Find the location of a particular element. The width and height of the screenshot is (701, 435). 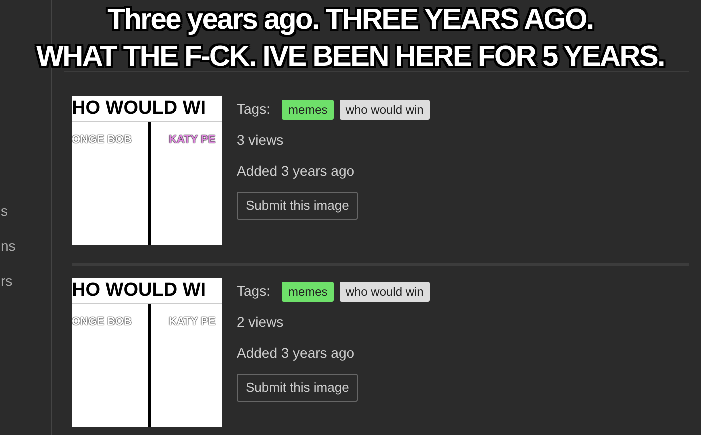

sidebar-item: s is located at coordinates (4, 211).